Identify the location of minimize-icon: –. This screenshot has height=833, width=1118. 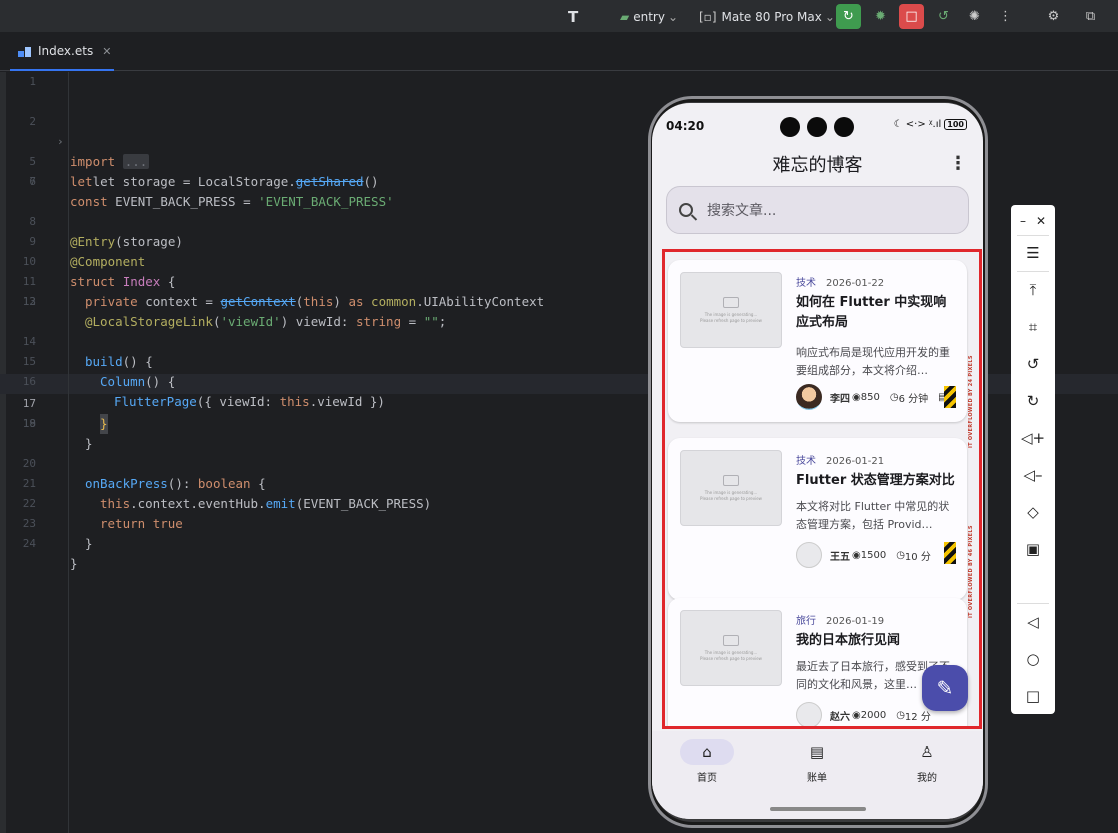
(1023, 221).